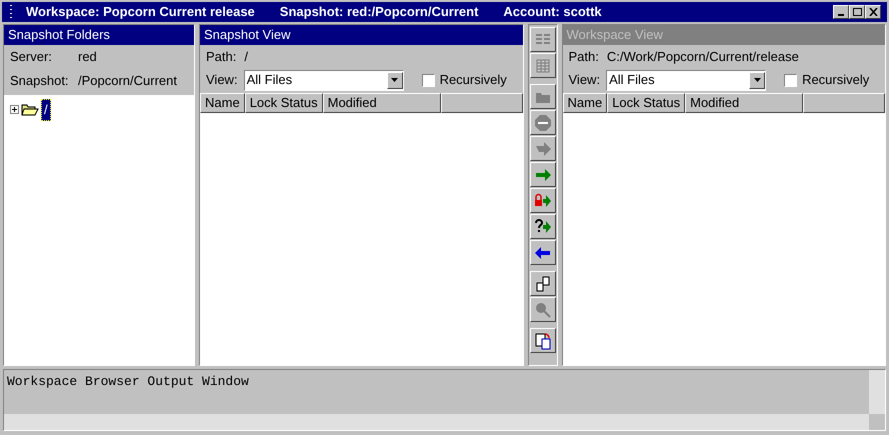 The height and width of the screenshot is (435, 889). Describe the element at coordinates (702, 57) in the screenshot. I see `path-value: C:/Work/Popcorn/Current/release` at that location.